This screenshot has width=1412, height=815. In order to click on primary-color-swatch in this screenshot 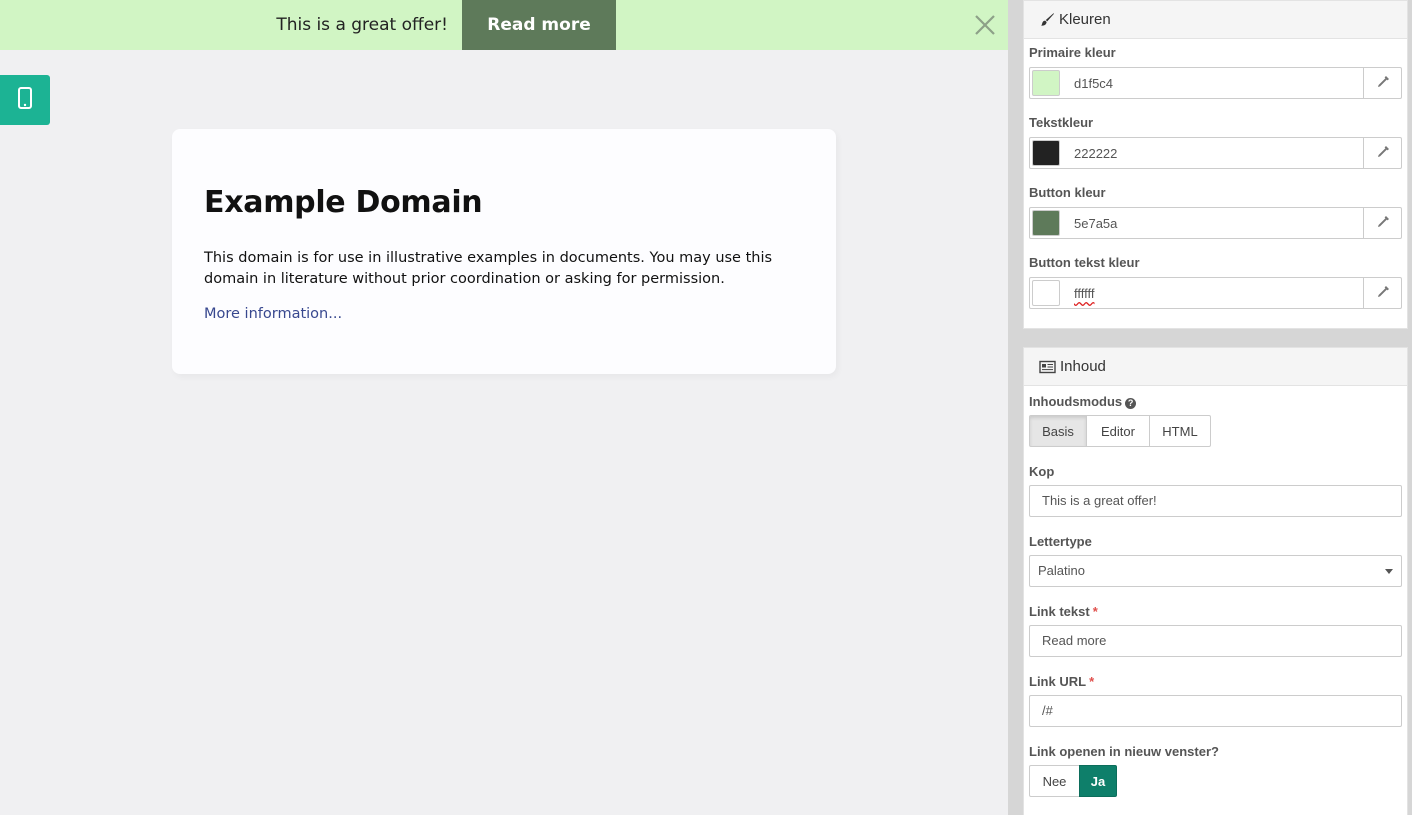, I will do `click(1046, 83)`.